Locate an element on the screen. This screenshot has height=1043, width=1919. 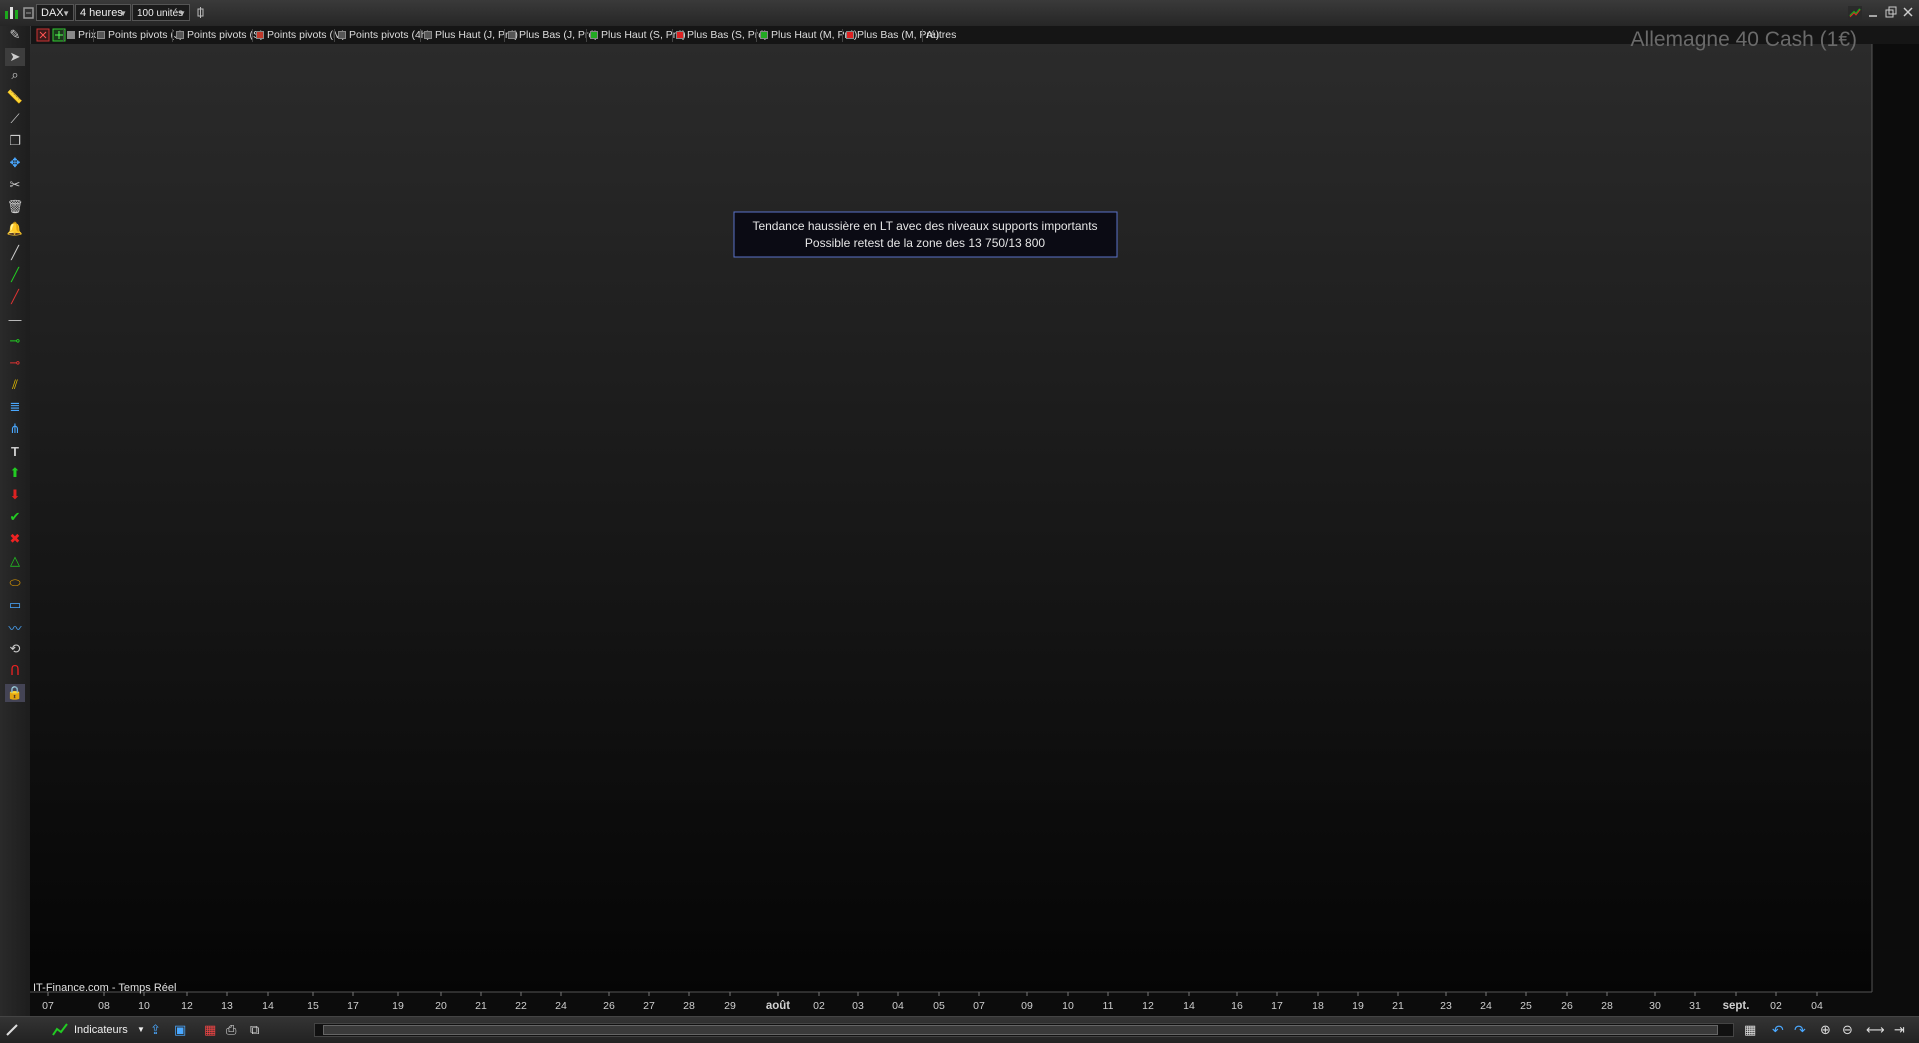
x-tick-label: 09 is located at coordinates (1027, 1006).